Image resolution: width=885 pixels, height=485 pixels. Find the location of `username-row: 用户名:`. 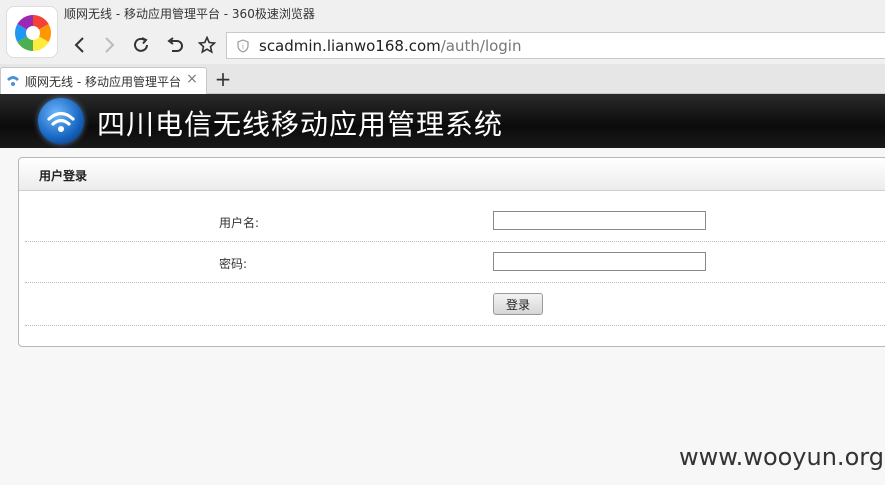

username-row: 用户名: is located at coordinates (455, 221).